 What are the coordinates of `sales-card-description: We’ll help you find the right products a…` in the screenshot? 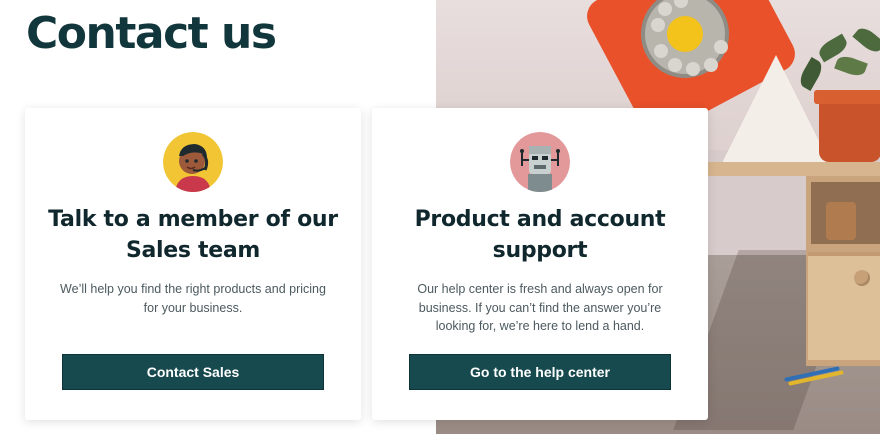 It's located at (193, 298).